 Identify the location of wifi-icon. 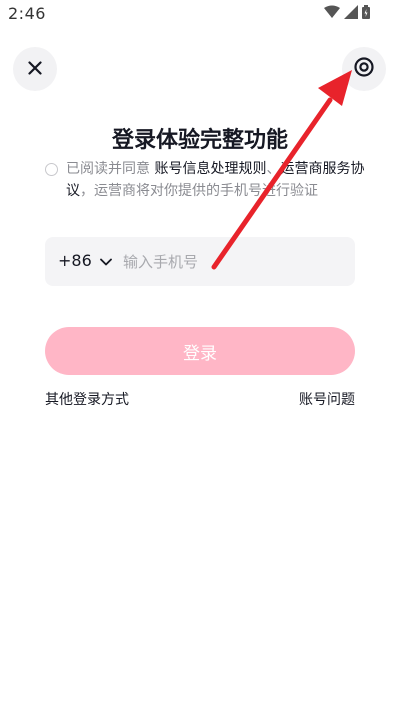
(332, 12).